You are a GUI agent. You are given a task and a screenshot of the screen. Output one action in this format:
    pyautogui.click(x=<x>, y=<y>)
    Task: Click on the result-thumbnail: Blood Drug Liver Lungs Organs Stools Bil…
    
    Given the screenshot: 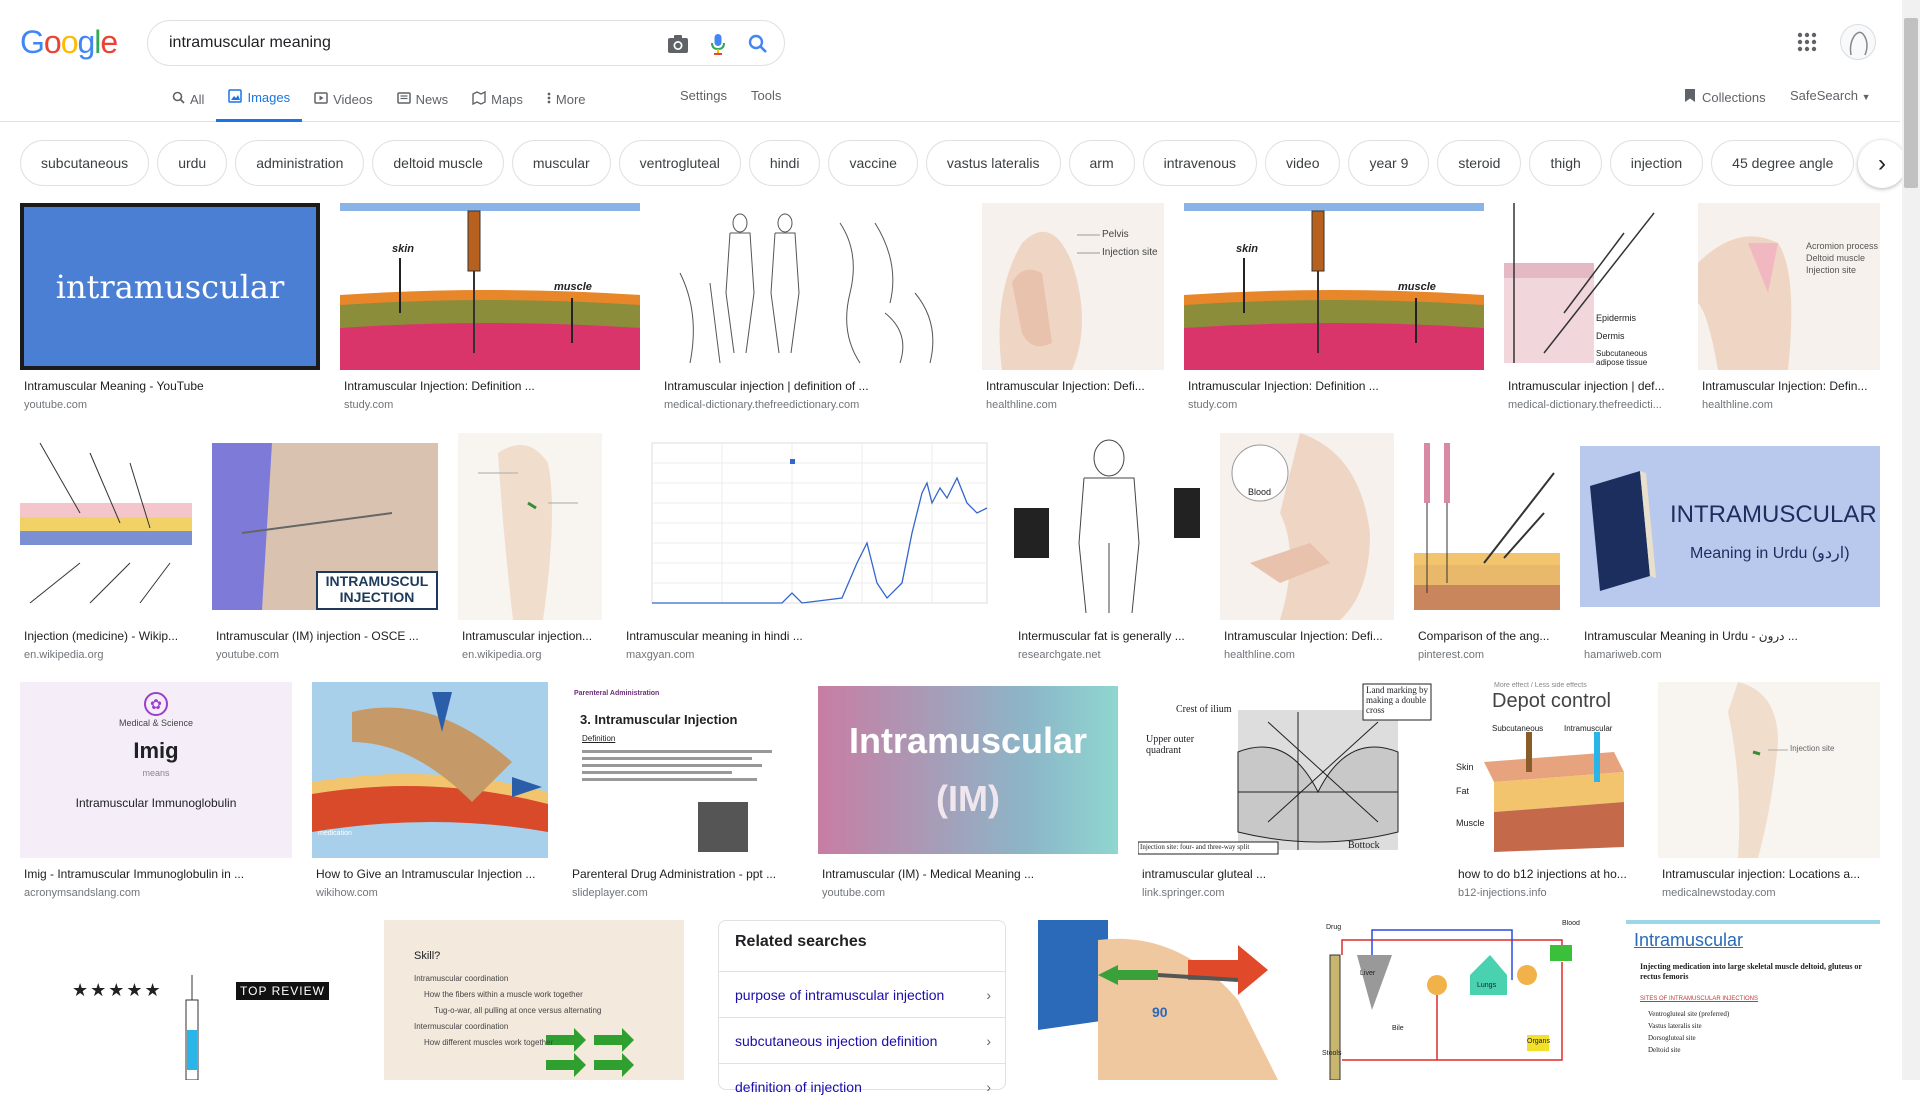 What is the action you would take?
    pyautogui.click(x=1452, y=1000)
    